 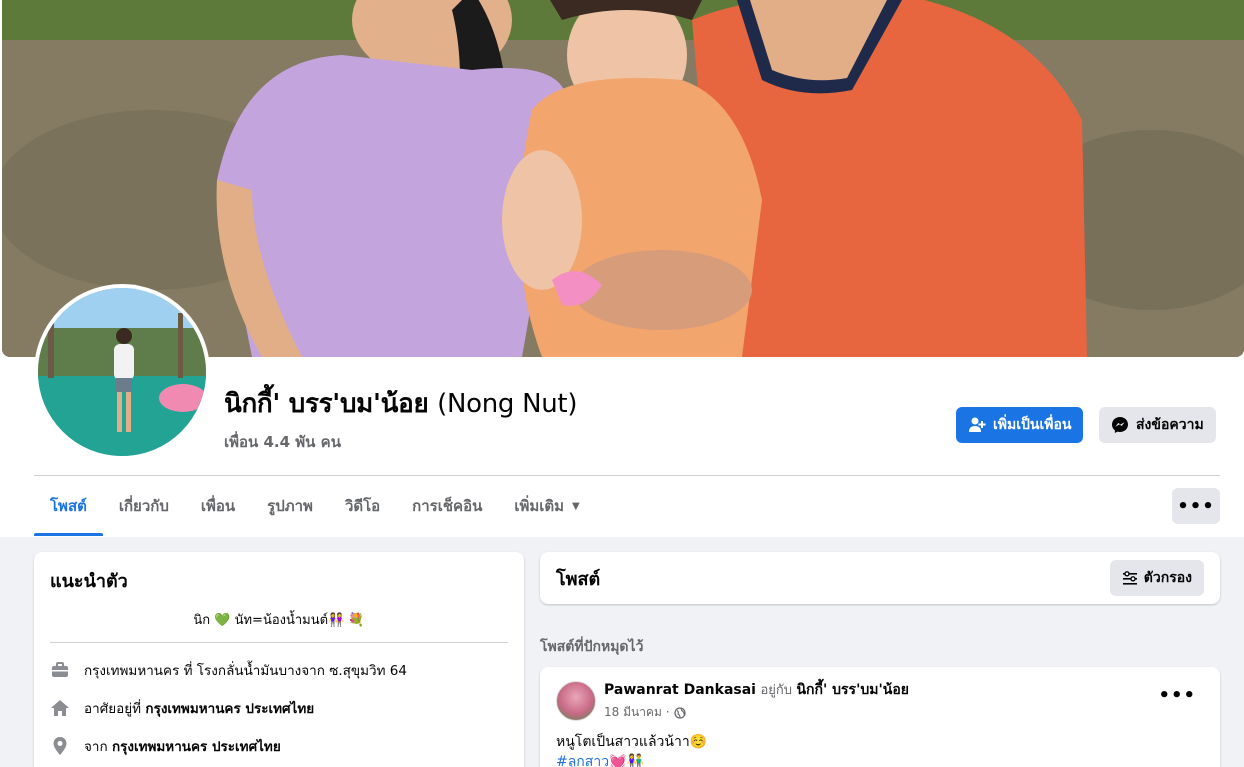 I want to click on tab-label: โพสต์, so click(x=68, y=506).